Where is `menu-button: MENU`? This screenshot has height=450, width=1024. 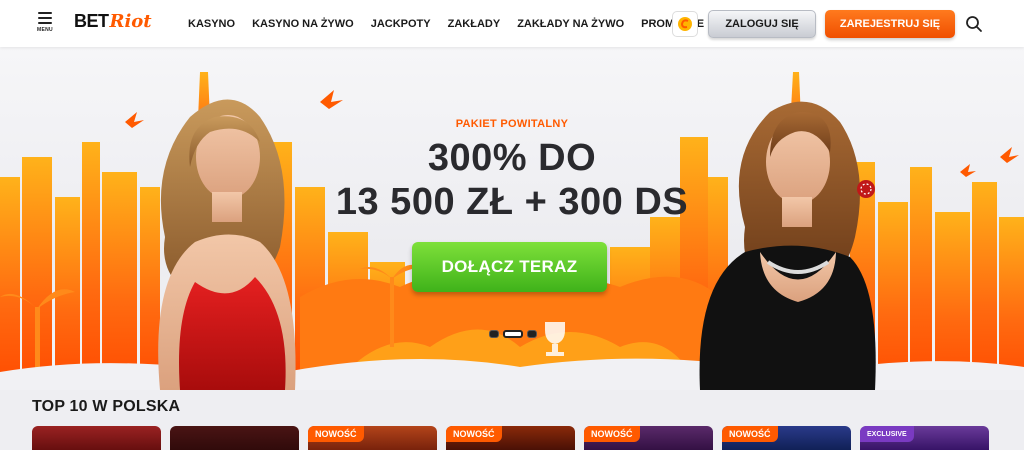 menu-button: MENU is located at coordinates (45, 25).